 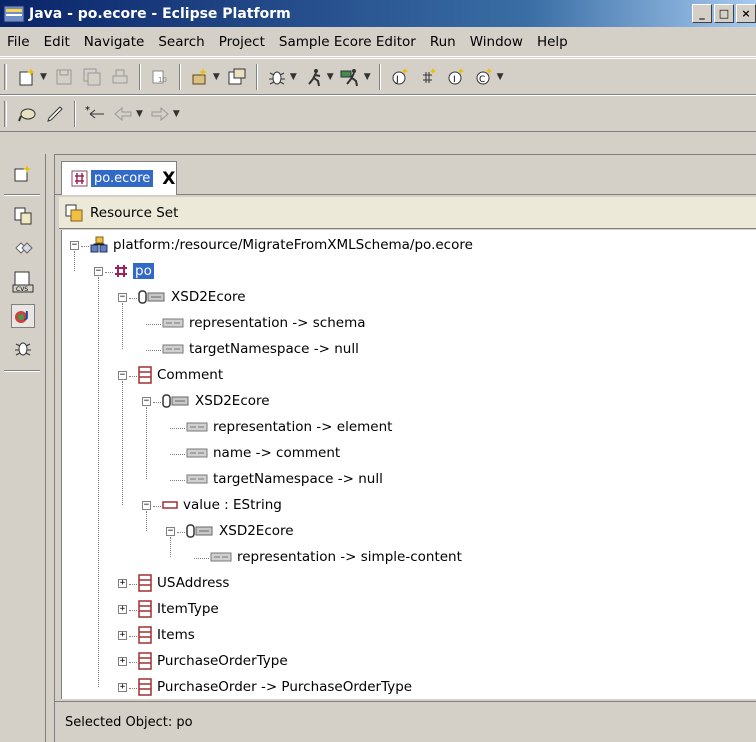 What do you see at coordinates (92, 77) in the screenshot?
I see `save-all-icon` at bounding box center [92, 77].